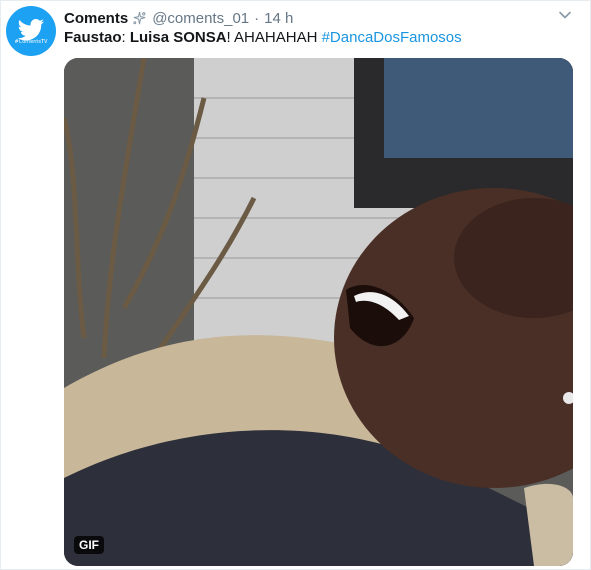 This screenshot has width=591, height=570. What do you see at coordinates (125, 37) in the screenshot?
I see `text-colon: :` at bounding box center [125, 37].